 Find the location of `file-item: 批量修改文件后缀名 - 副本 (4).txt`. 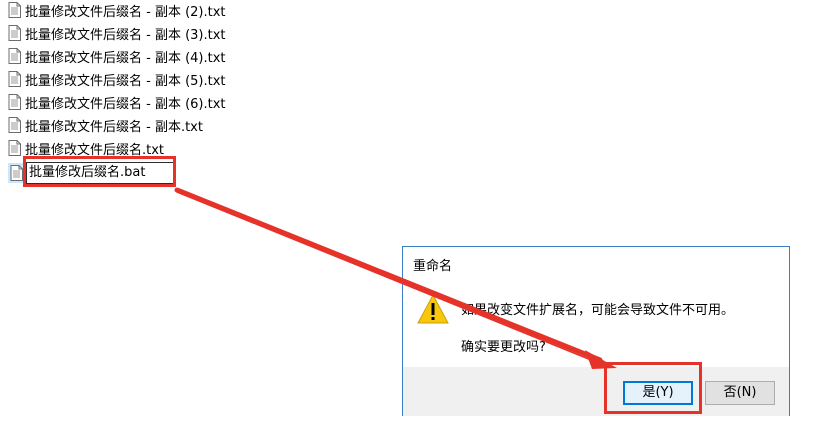

file-item: 批量修改文件后缀名 - 副本 (4).txt is located at coordinates (117, 56).